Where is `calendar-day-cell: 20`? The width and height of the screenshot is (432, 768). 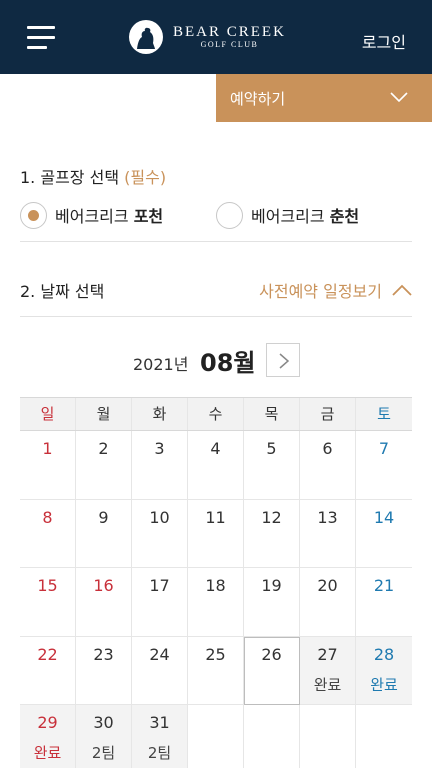 calendar-day-cell: 20 is located at coordinates (328, 602).